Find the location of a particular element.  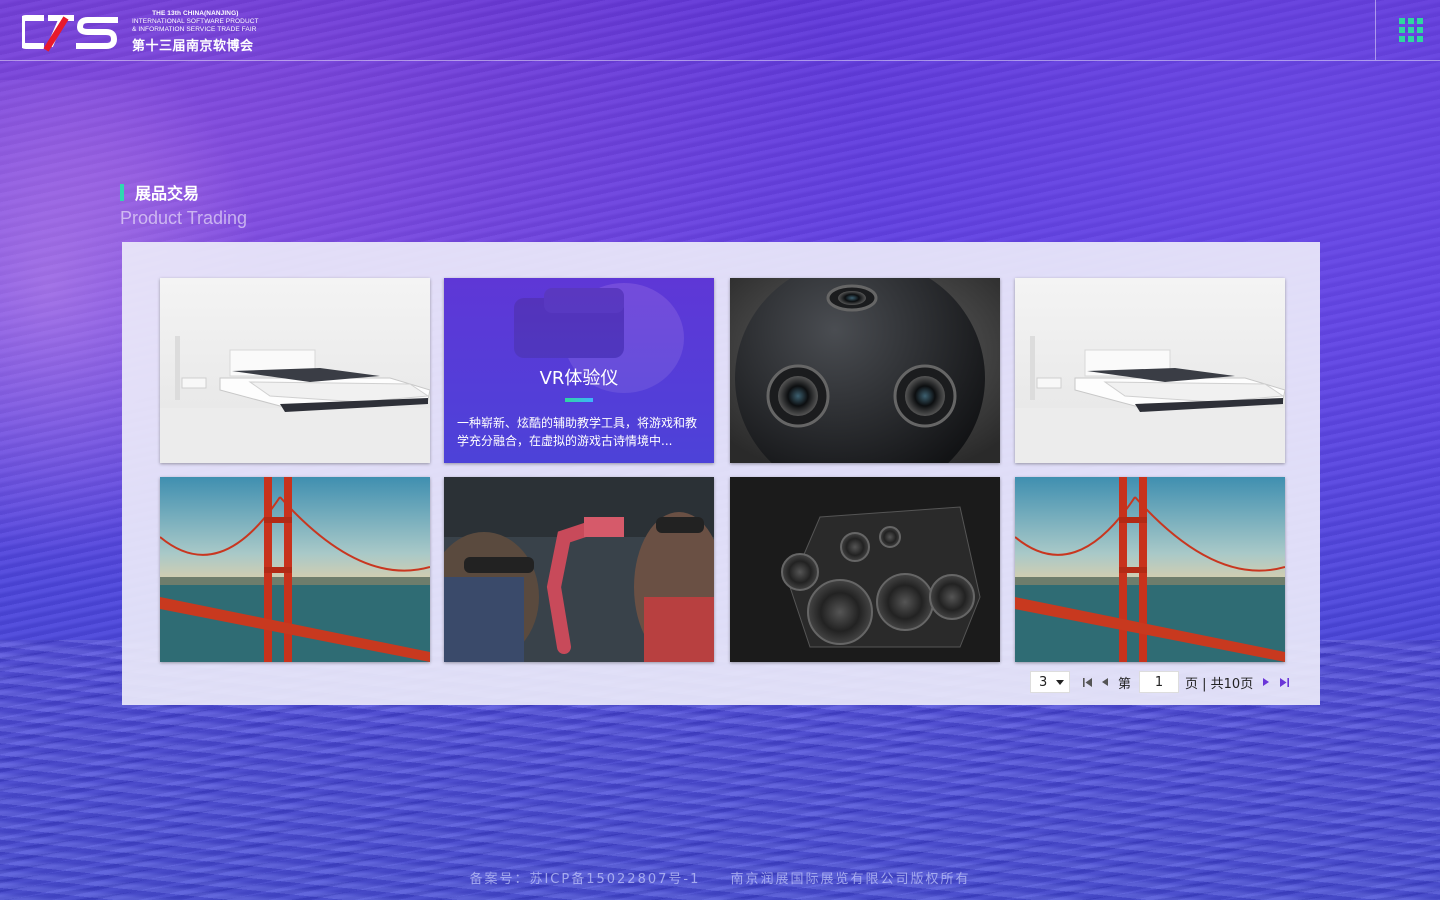

logo-en-line1: THE 13th CHINA(NANJING) is located at coordinates (195, 13).